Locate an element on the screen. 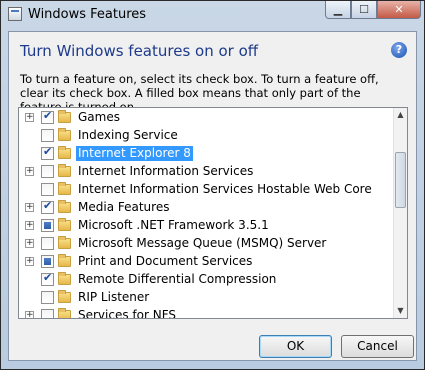  feature-label: Games is located at coordinates (99, 117).